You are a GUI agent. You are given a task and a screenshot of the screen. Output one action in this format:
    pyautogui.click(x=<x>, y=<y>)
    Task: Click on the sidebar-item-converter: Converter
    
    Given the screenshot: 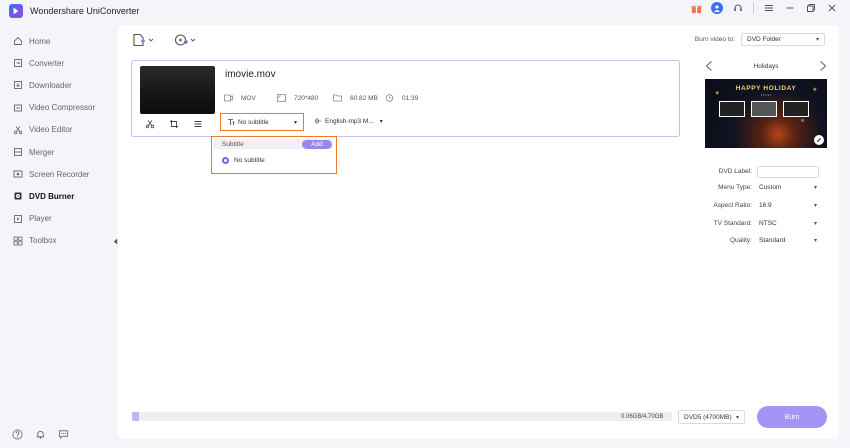 What is the action you would take?
    pyautogui.click(x=59, y=63)
    